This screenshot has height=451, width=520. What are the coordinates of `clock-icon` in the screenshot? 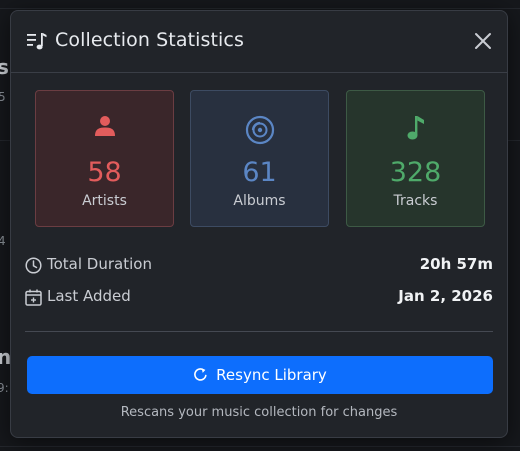 It's located at (33, 265).